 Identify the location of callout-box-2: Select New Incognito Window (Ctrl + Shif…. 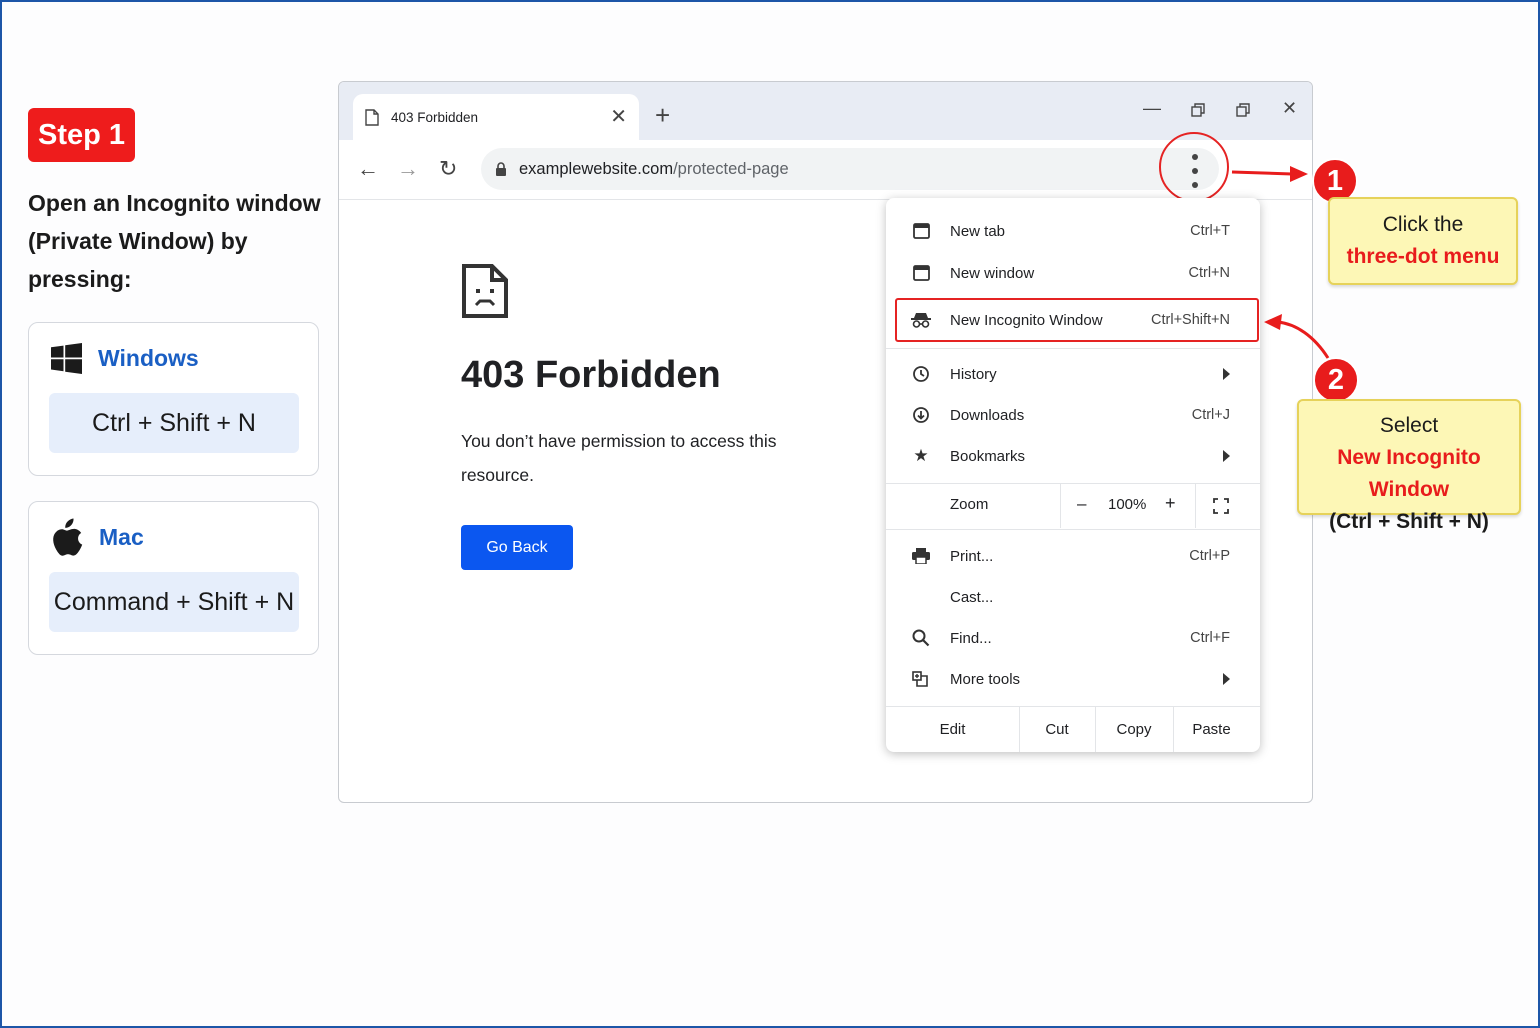
(1409, 466).